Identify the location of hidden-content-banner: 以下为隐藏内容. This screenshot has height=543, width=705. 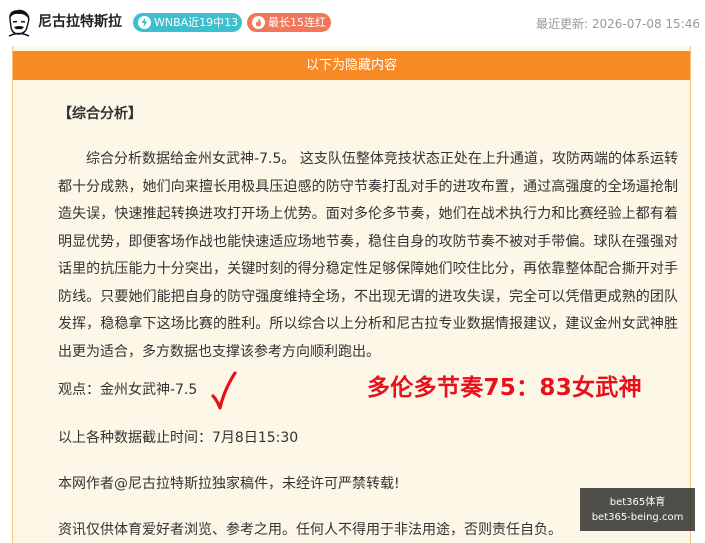
(351, 65).